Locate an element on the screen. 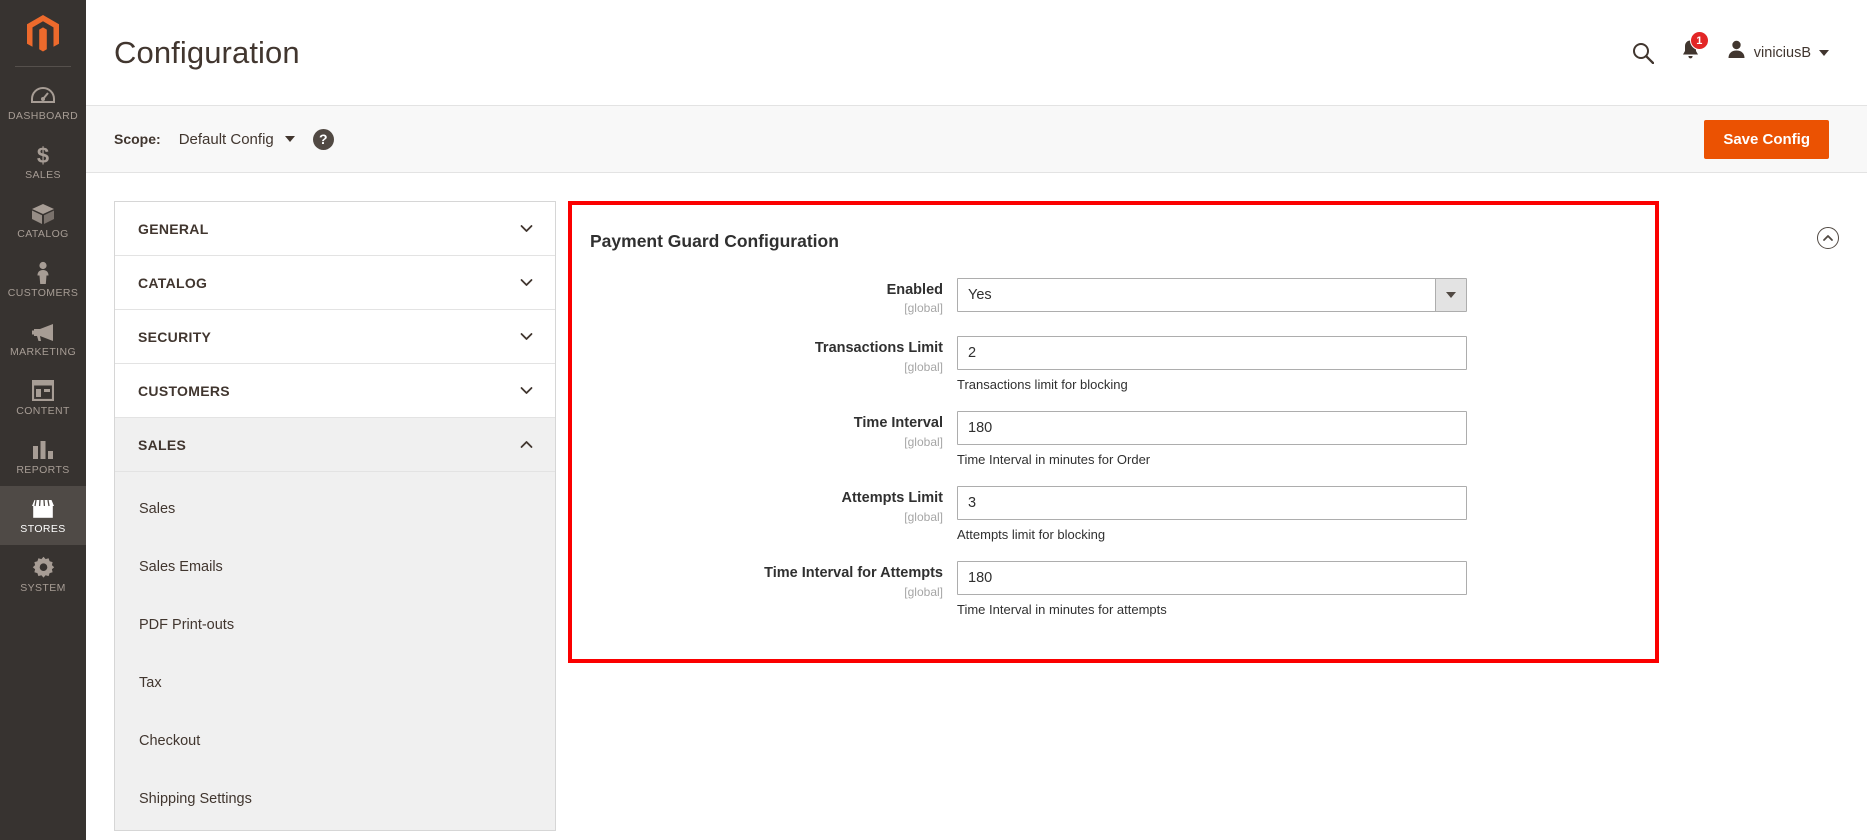 Image resolution: width=1867 pixels, height=840 pixels. sidebar-item-sales: $ SALES is located at coordinates (43, 161).